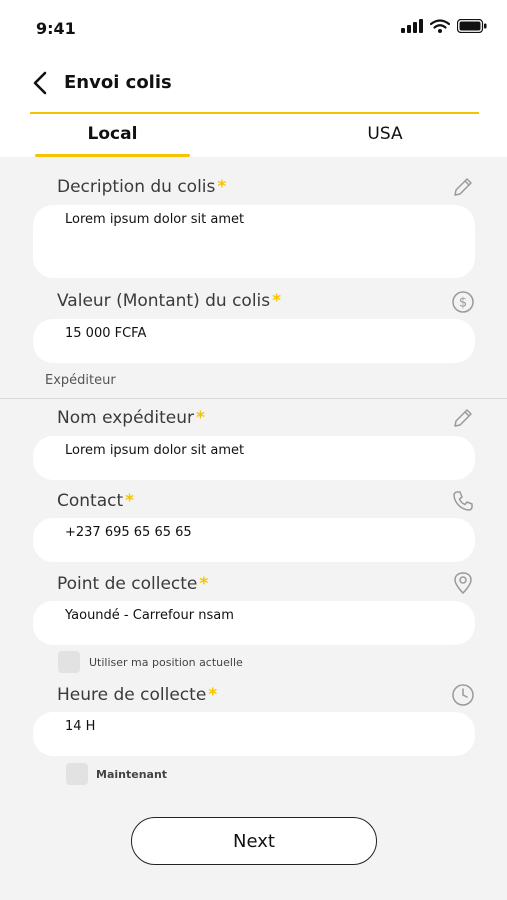  I want to click on heure-label: Heure de collecte *, so click(137, 695).